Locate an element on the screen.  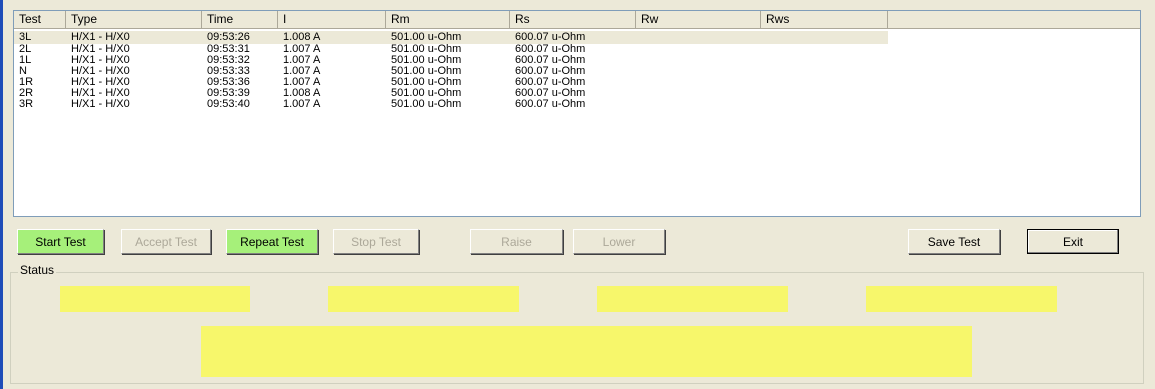
cell-time: 09:53:39 is located at coordinates (228, 93).